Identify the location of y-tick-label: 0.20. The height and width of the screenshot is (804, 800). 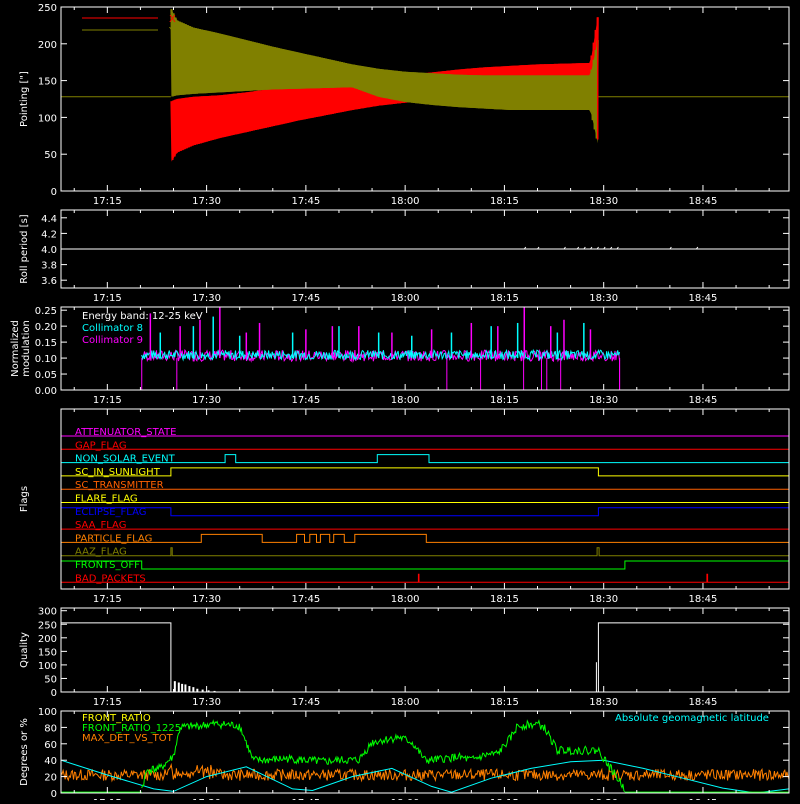
(46, 327).